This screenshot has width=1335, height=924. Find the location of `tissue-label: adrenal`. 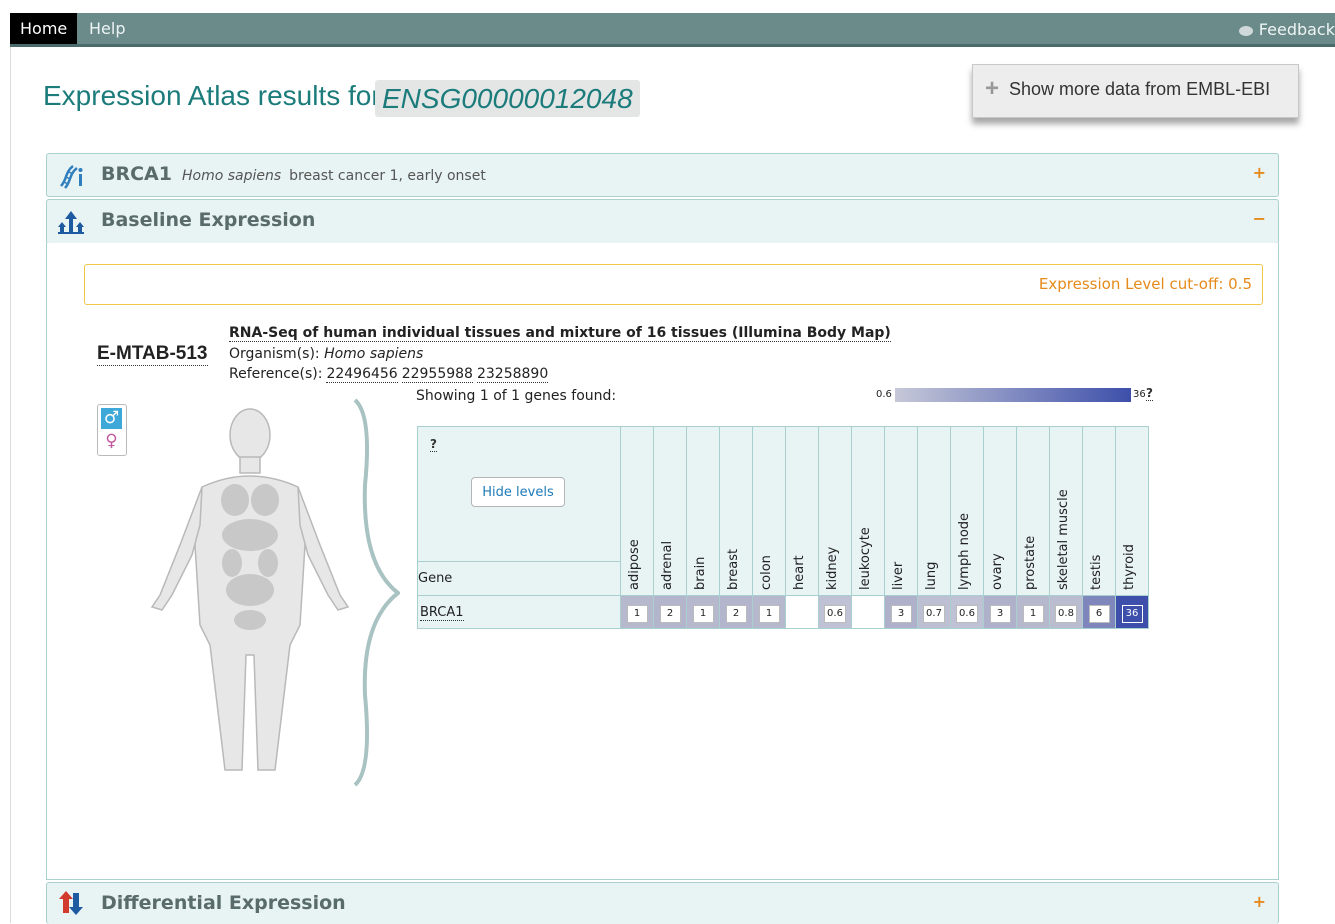

tissue-label: adrenal is located at coordinates (667, 565).